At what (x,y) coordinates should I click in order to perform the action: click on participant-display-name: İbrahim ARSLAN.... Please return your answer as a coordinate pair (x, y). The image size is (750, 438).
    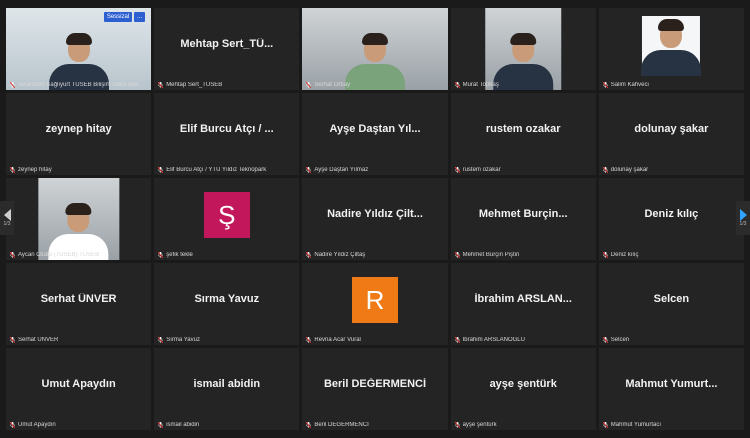
    Looking at the image, I should click on (523, 298).